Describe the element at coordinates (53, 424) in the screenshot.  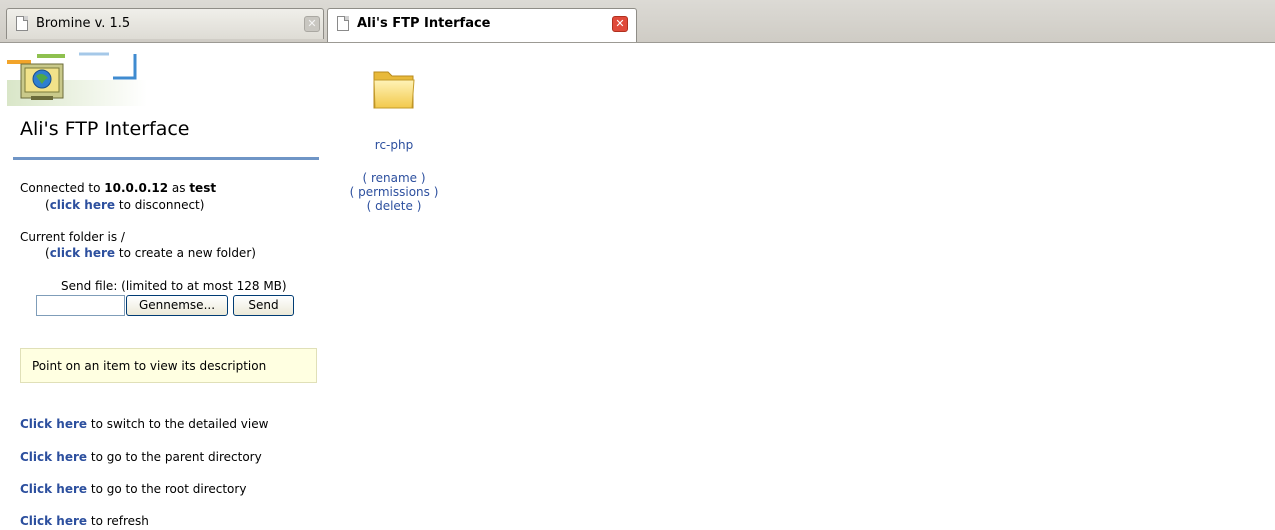
I see `detailed-view-link: Click here` at that location.